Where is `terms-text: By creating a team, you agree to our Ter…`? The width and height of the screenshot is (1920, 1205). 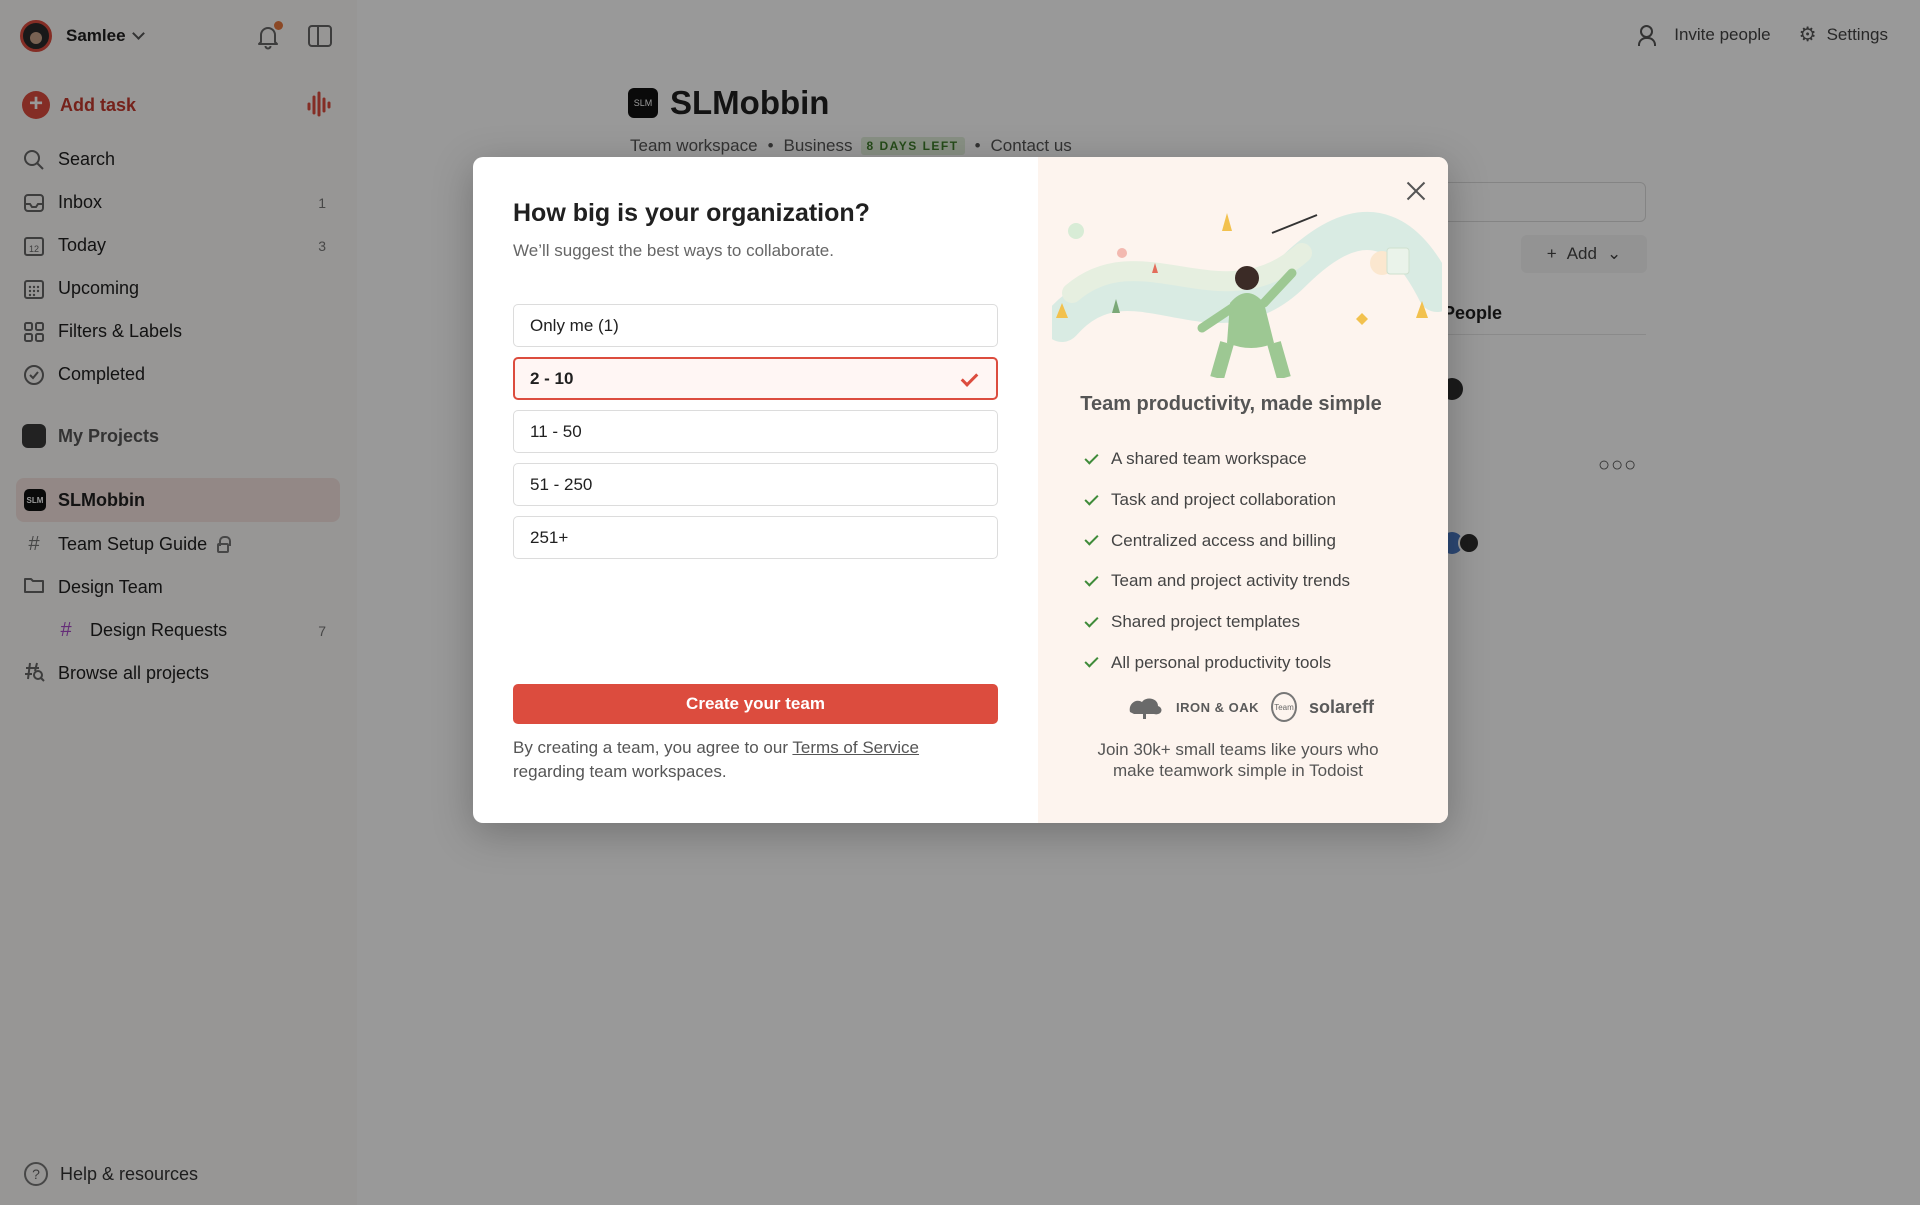 terms-text: By creating a team, you agree to our Ter… is located at coordinates (748, 760).